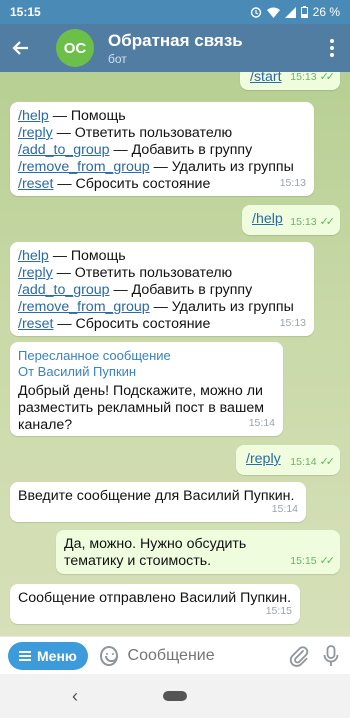 This screenshot has height=718, width=350. I want to click on bot-menu-button: Меню, so click(48, 655).